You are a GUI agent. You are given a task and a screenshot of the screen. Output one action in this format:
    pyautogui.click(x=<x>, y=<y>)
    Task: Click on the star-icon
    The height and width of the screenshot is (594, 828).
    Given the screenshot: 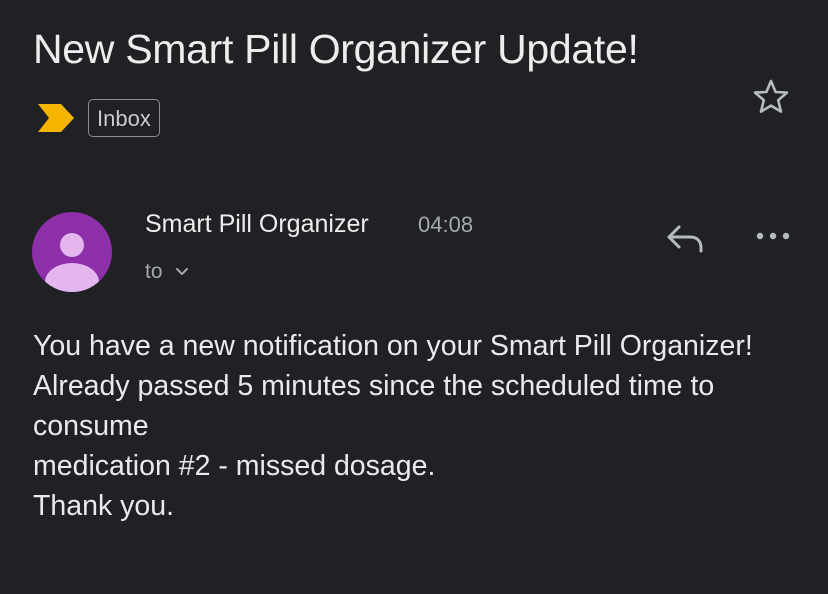 What is the action you would take?
    pyautogui.click(x=771, y=97)
    